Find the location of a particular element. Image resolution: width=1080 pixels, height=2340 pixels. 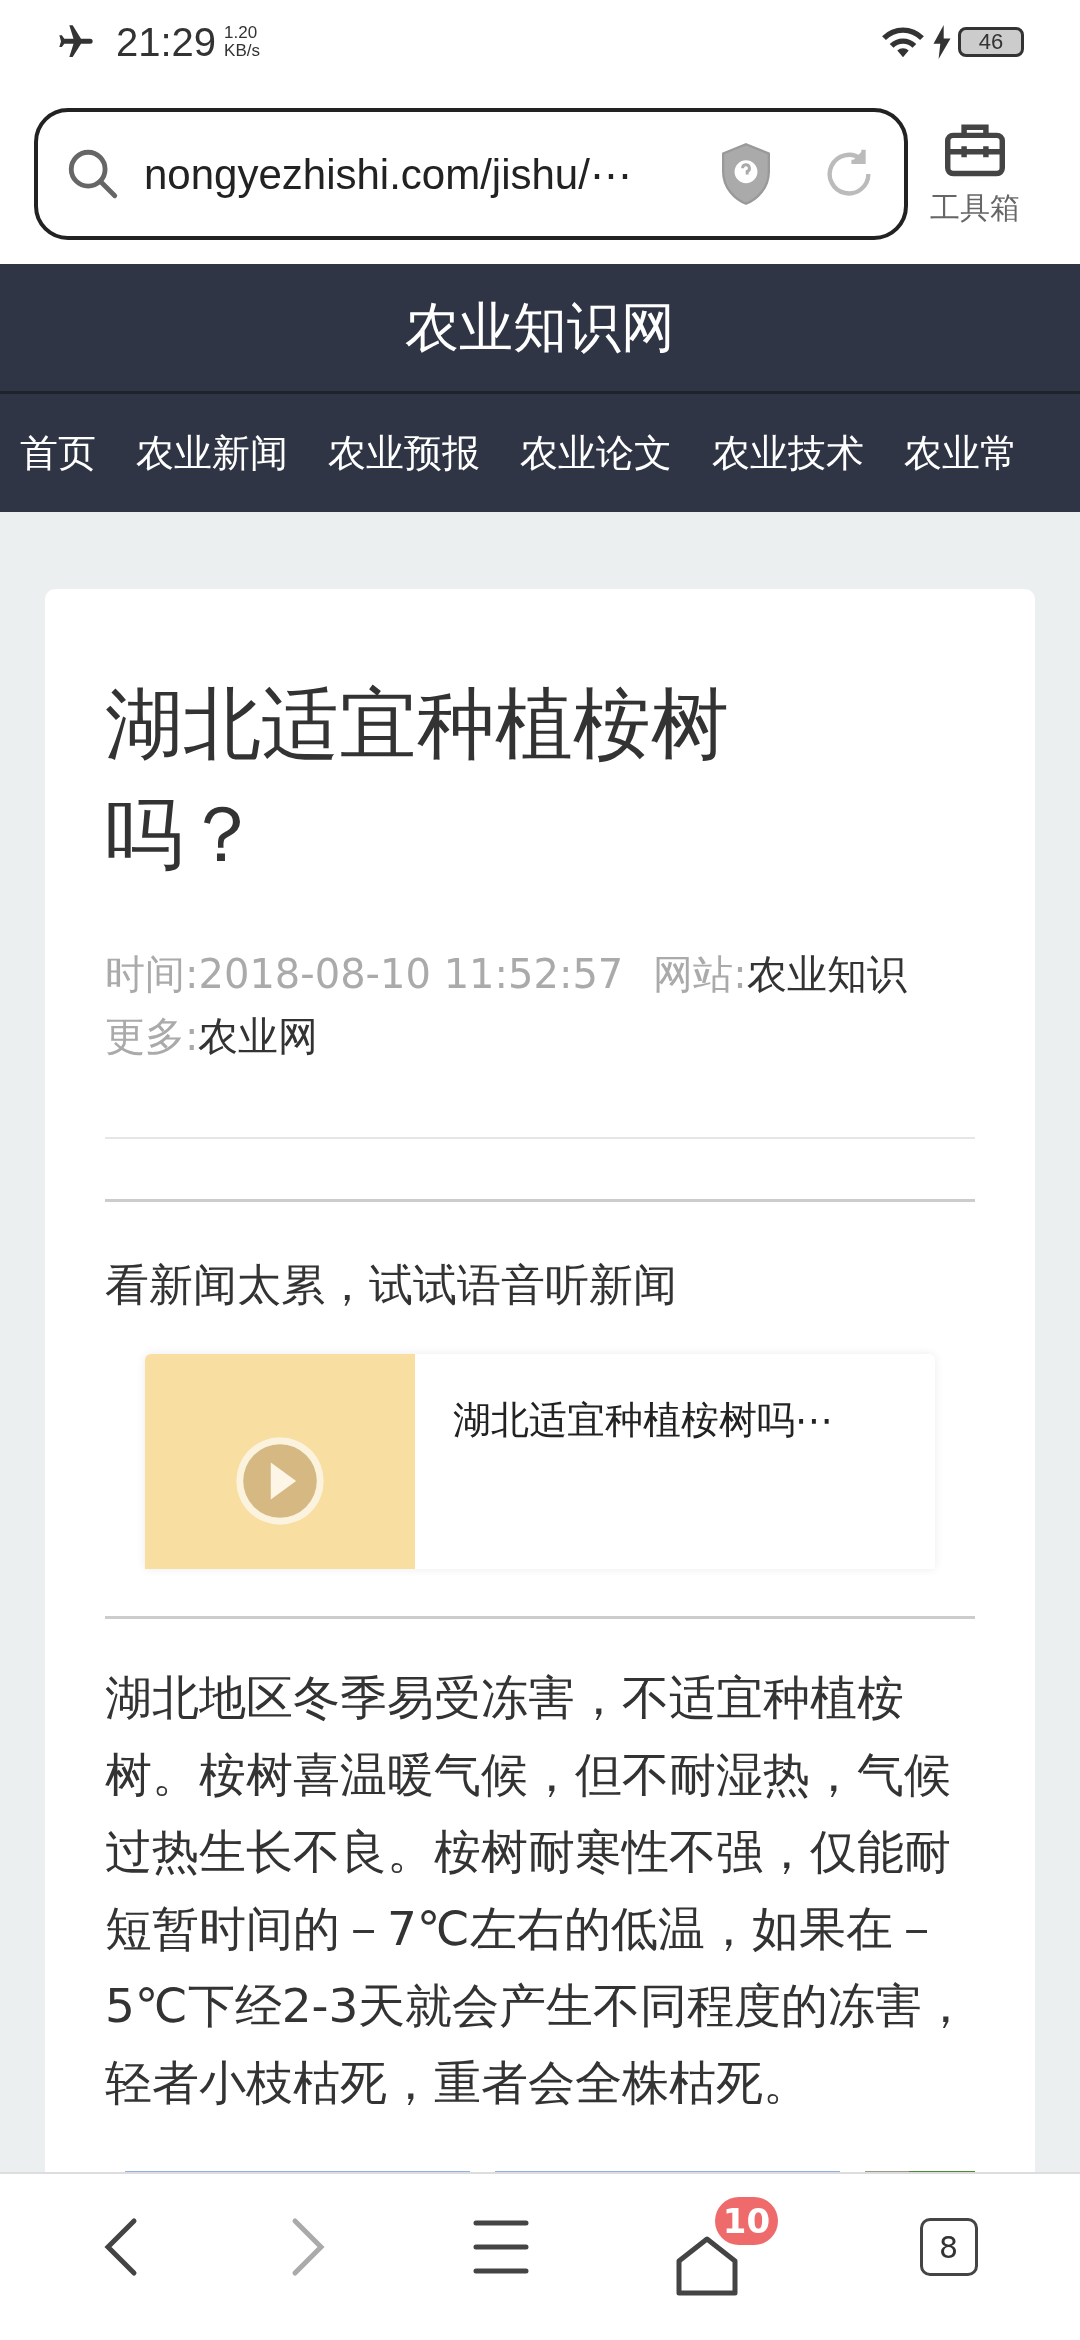

address-field: nongyezhishi.com/jishu/⋯ is located at coordinates (471, 174).